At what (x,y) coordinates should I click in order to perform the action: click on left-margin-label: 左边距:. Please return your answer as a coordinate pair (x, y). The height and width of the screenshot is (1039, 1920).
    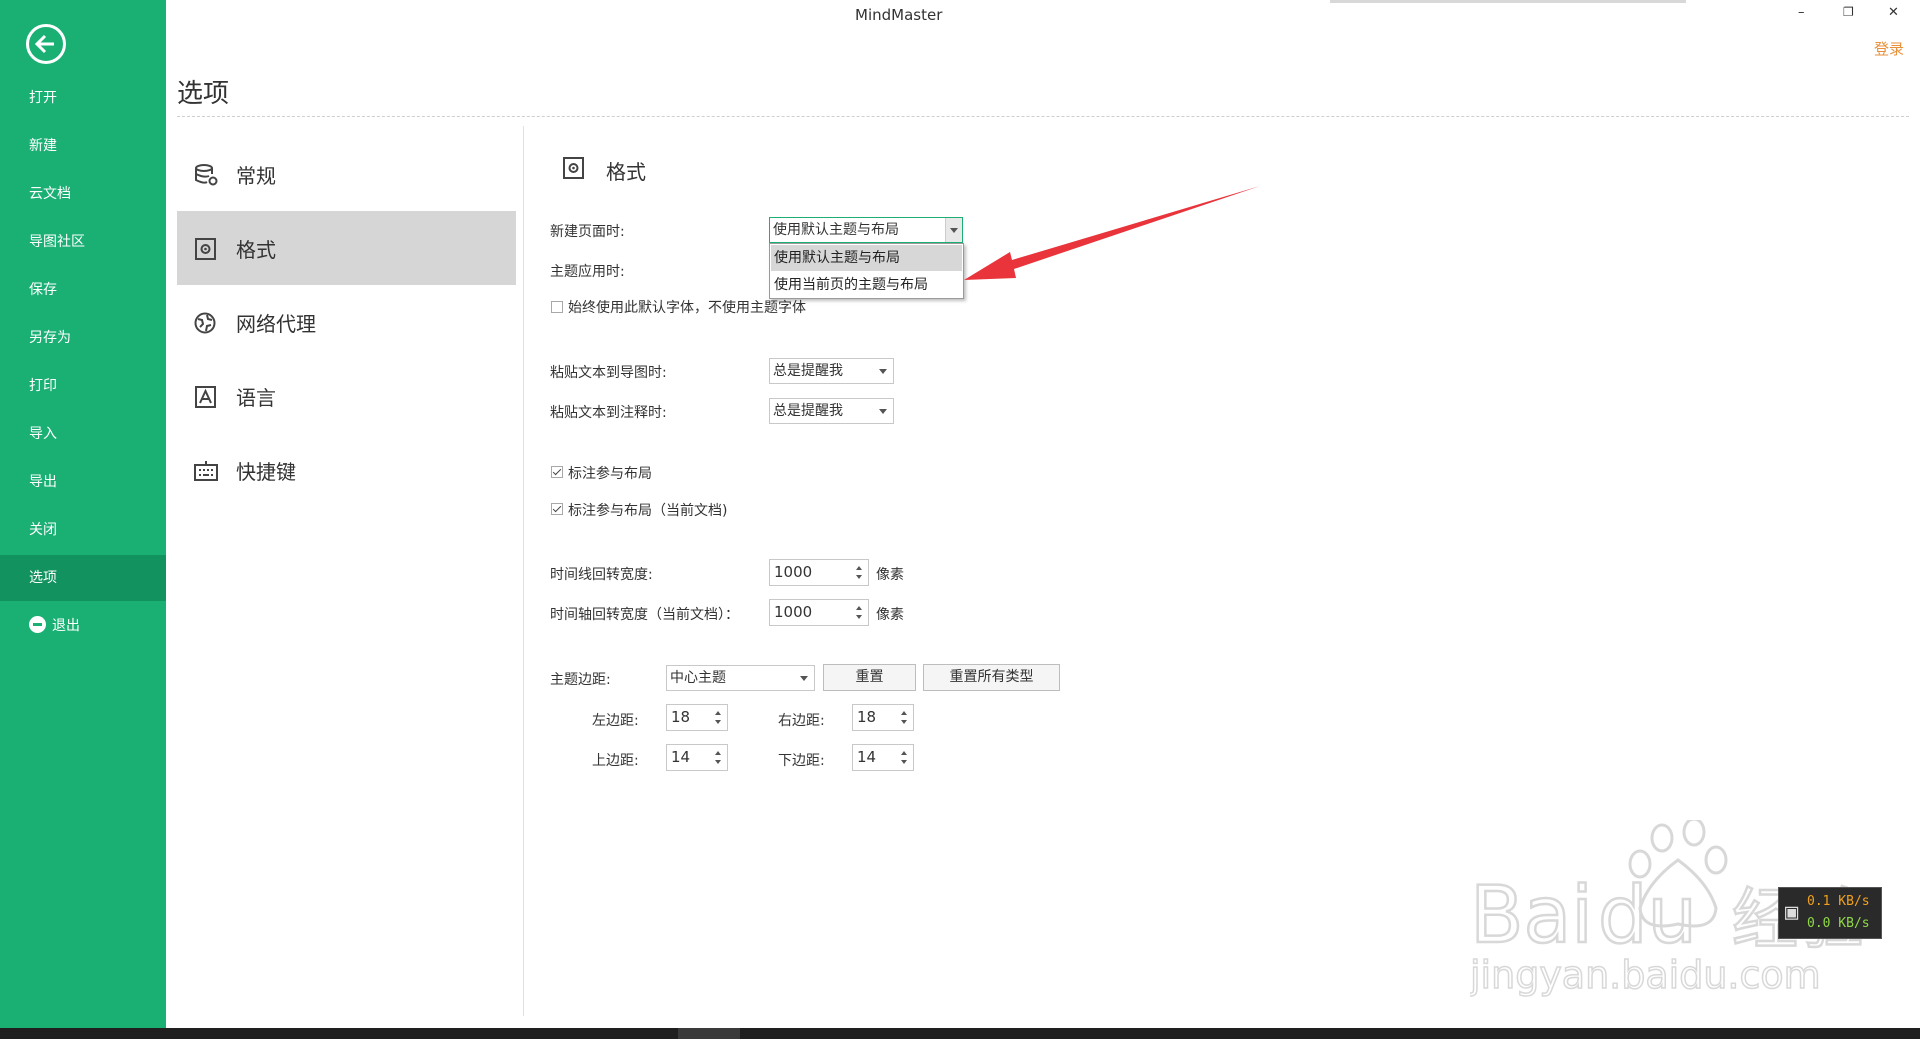
    Looking at the image, I should click on (615, 721).